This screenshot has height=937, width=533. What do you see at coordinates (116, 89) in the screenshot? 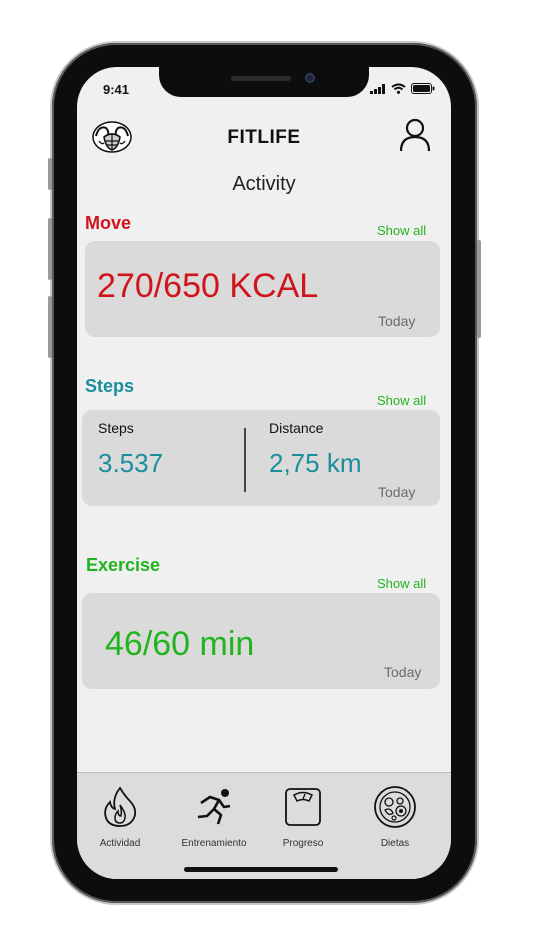
I see `status-time: 9:41` at bounding box center [116, 89].